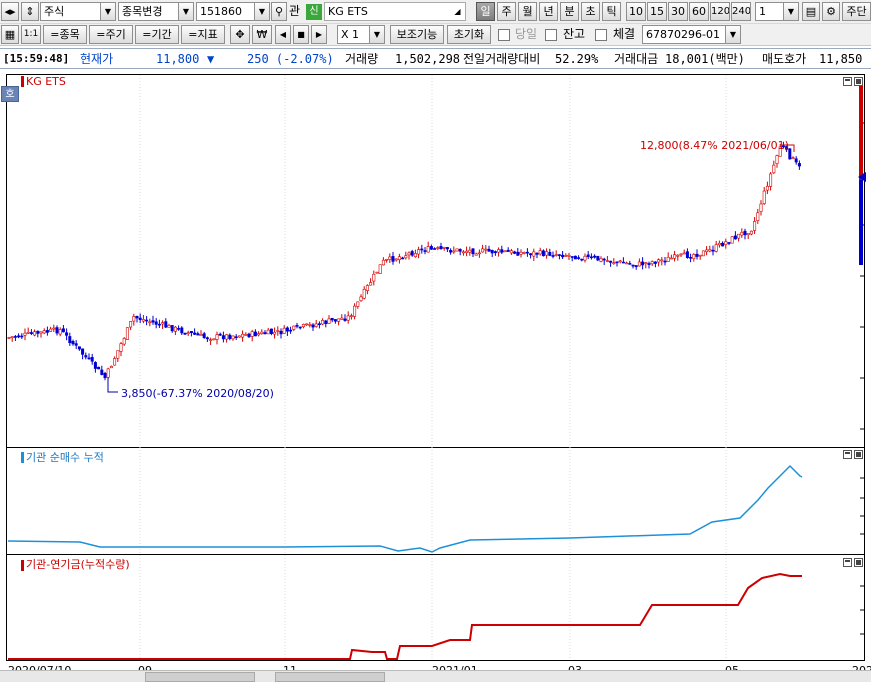 Image resolution: width=871 pixels, height=682 pixels. What do you see at coordinates (569, 11) in the screenshot?
I see `period-minute-button: 분` at bounding box center [569, 11].